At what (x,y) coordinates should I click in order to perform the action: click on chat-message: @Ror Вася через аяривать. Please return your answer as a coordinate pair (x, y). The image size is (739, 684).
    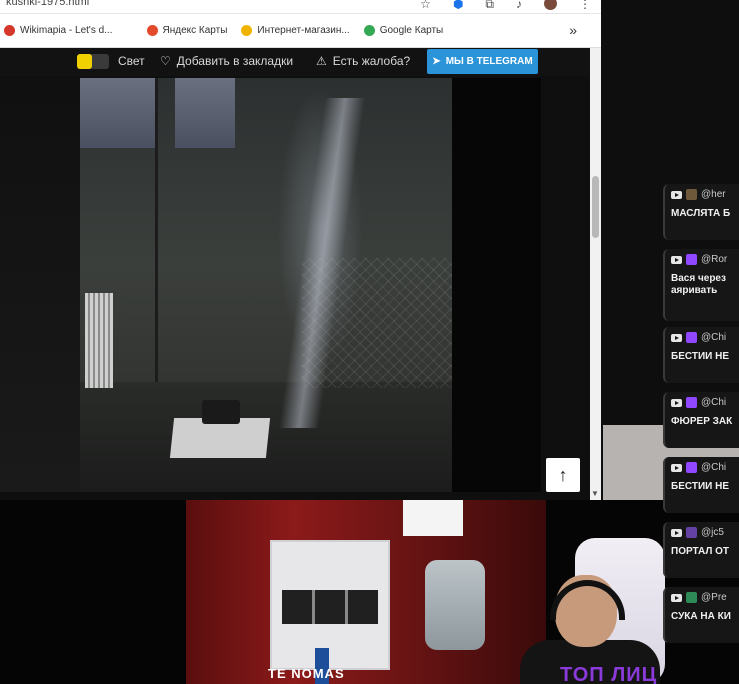
    Looking at the image, I should click on (701, 285).